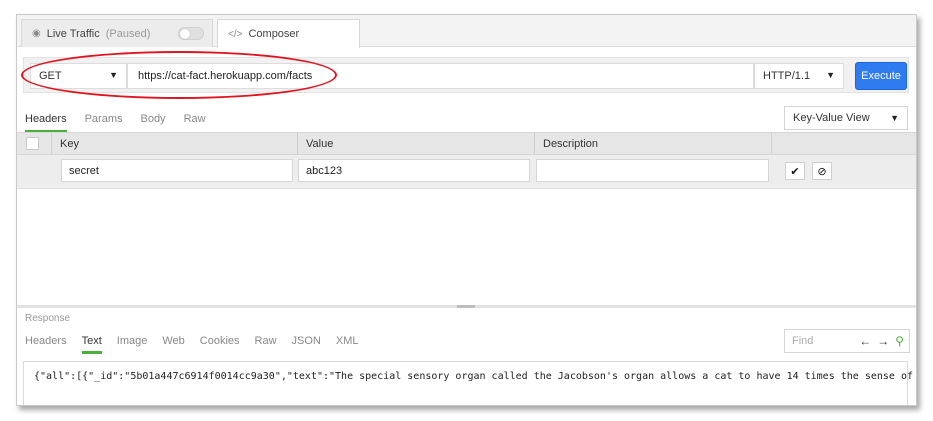 This screenshot has height=421, width=933. I want to click on header-description-input, so click(652, 170).